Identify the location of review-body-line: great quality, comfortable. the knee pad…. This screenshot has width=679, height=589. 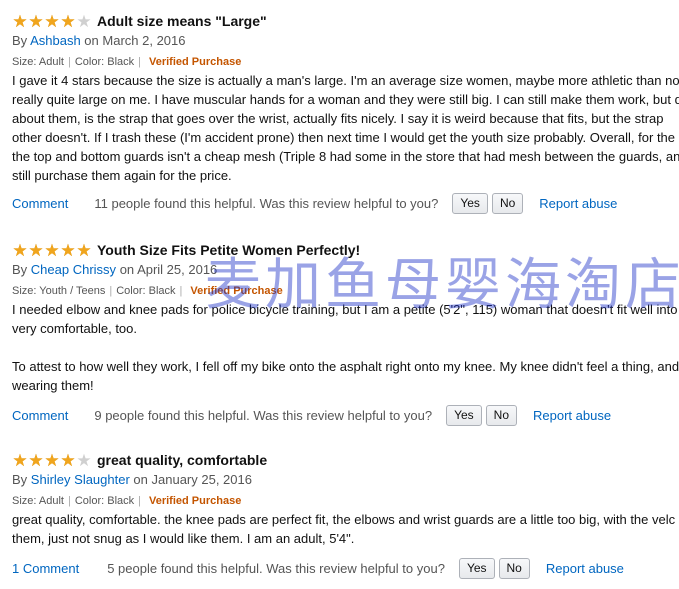
(344, 519).